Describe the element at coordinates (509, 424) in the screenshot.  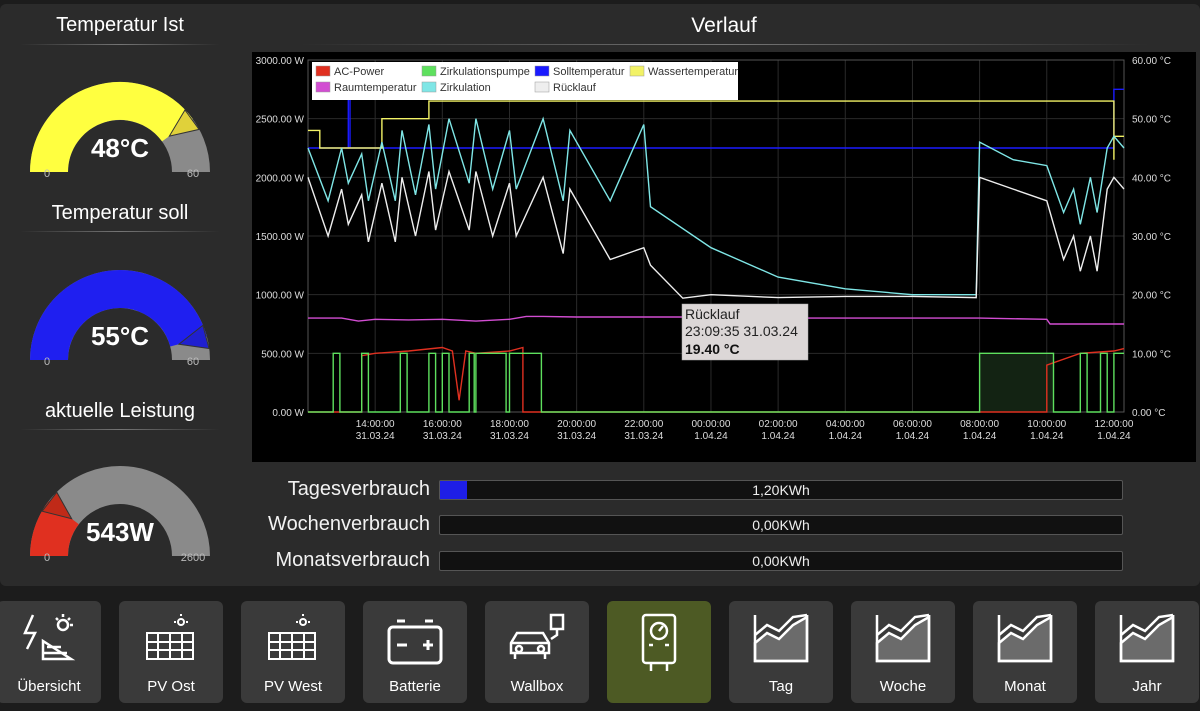
I see `x-tick-label: 18:00:00` at that location.